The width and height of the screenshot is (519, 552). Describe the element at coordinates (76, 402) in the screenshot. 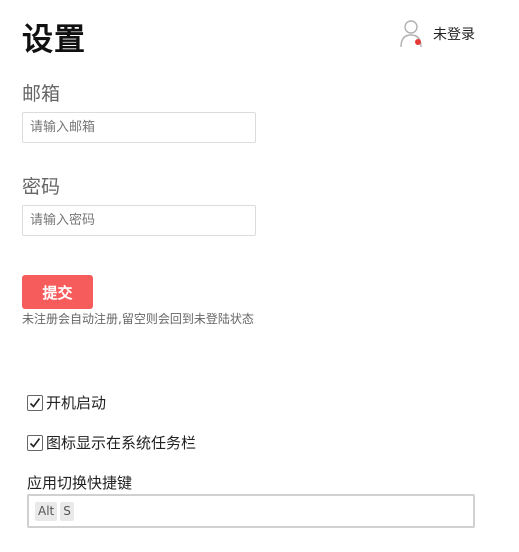

I see `autostart-label: 开机启动` at that location.